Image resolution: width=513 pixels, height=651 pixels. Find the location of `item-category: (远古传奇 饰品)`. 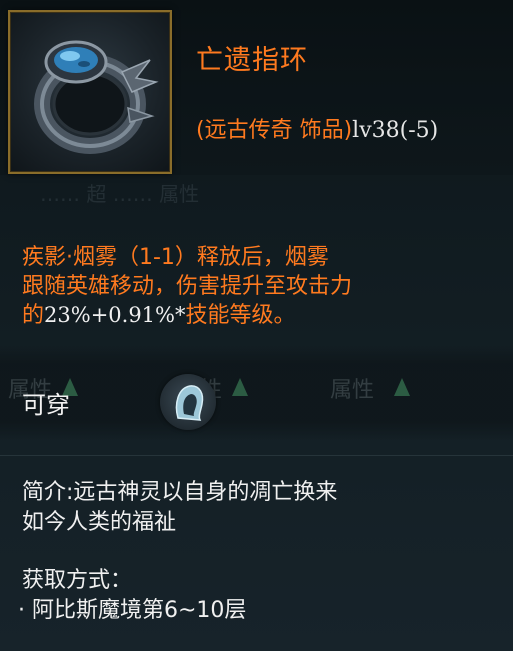

item-category: (远古传奇 饰品) is located at coordinates (274, 130).